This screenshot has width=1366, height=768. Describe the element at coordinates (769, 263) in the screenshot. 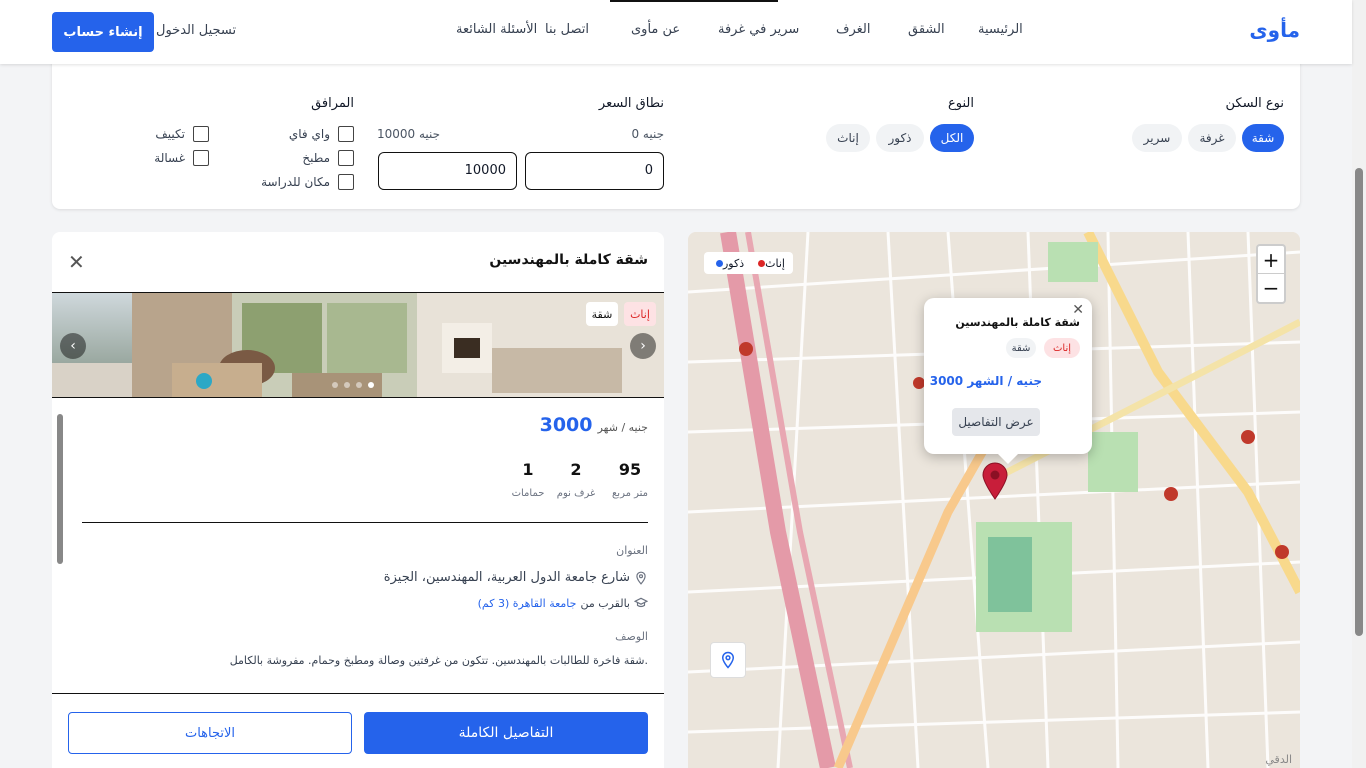

I see `legend-female: إناث` at that location.